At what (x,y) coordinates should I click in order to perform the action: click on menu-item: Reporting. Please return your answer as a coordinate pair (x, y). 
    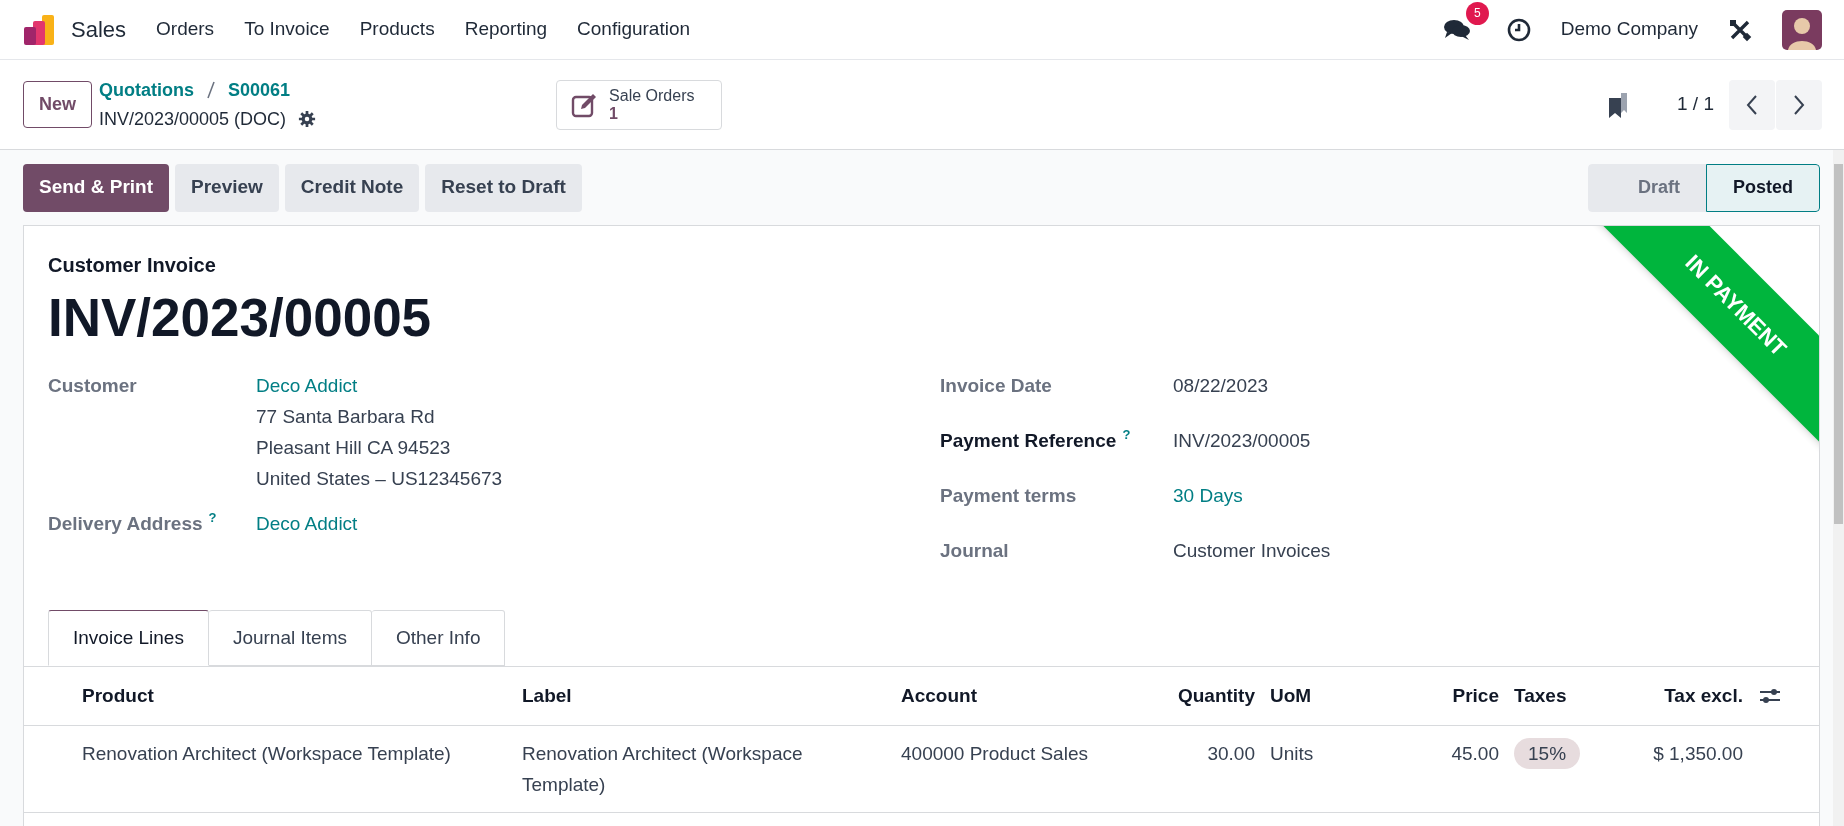
    Looking at the image, I should click on (506, 29).